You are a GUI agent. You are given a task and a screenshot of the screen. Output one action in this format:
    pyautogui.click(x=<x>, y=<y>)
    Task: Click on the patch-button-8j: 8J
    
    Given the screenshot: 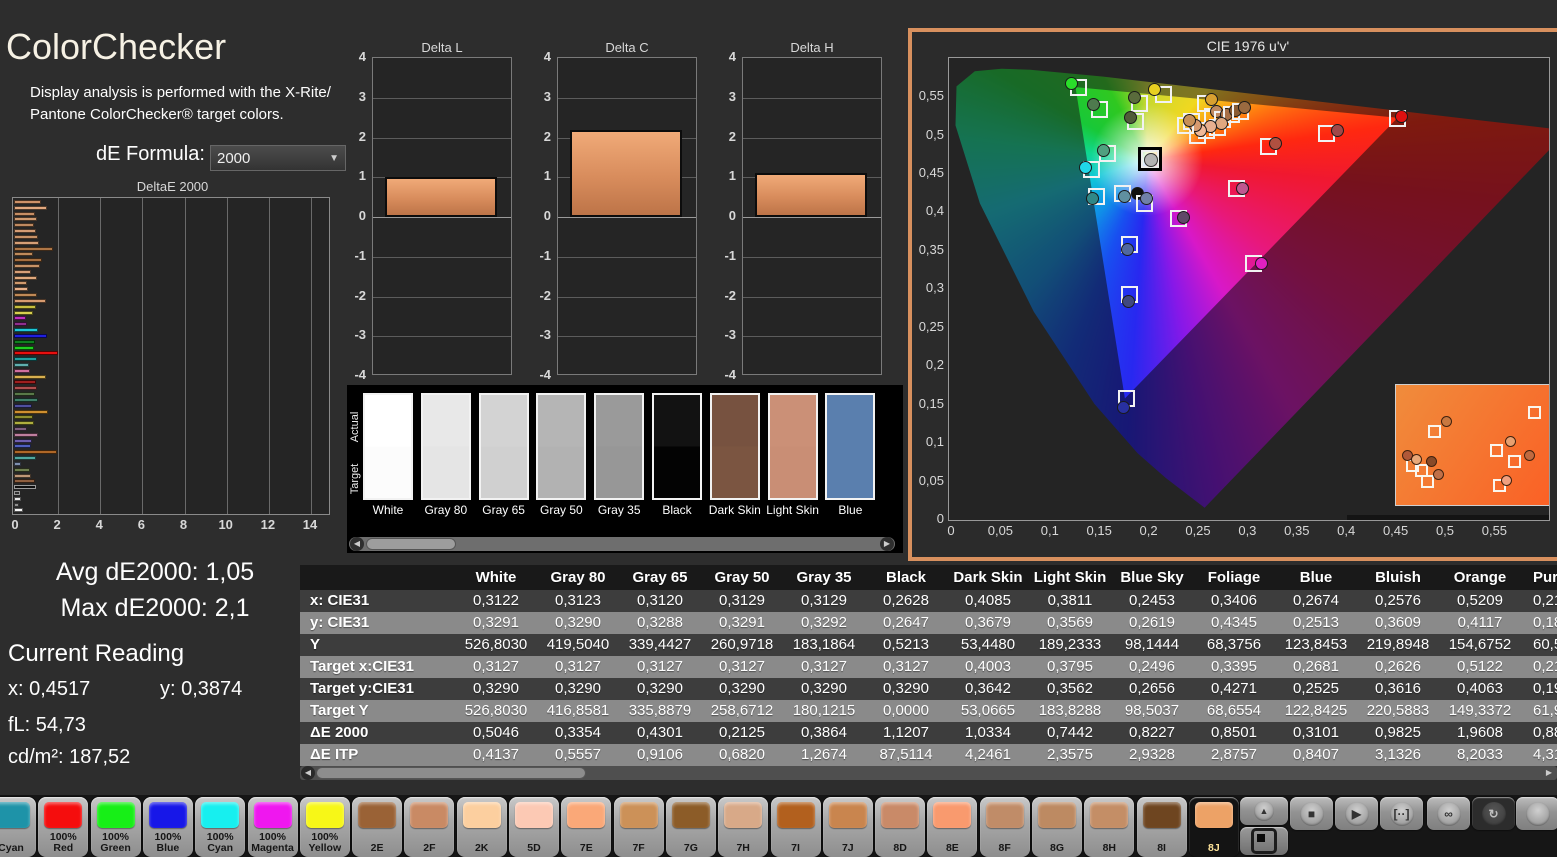 What is the action you would take?
    pyautogui.click(x=1213, y=827)
    